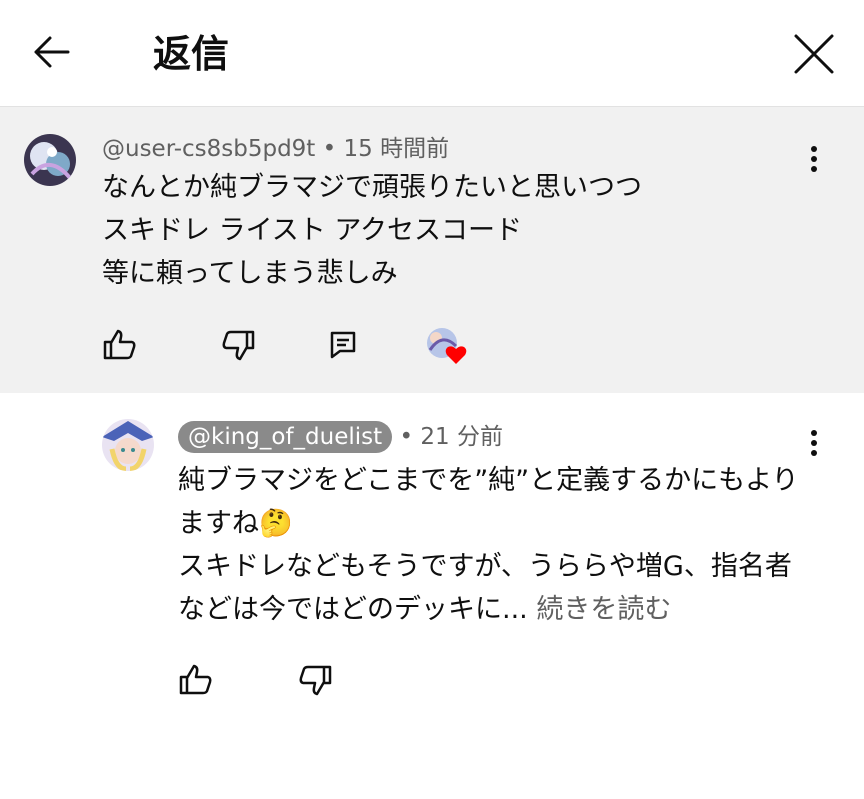  Describe the element at coordinates (603, 609) in the screenshot. I see `read-more-link: 続きを読む` at that location.